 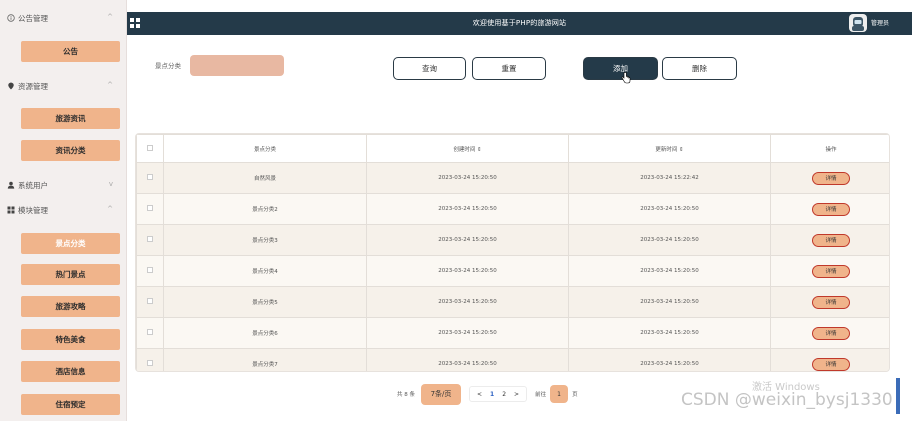 What do you see at coordinates (70, 118) in the screenshot?
I see `sidebar-item-travel-news: 旅游资讯` at bounding box center [70, 118].